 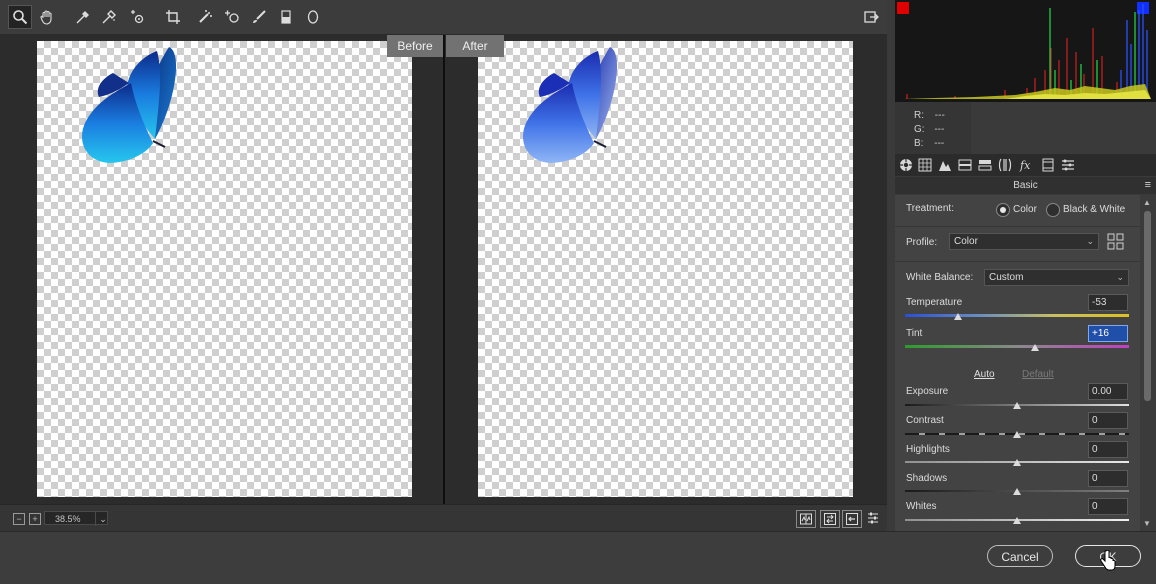 I want to click on tint-label: Tint, so click(x=914, y=333).